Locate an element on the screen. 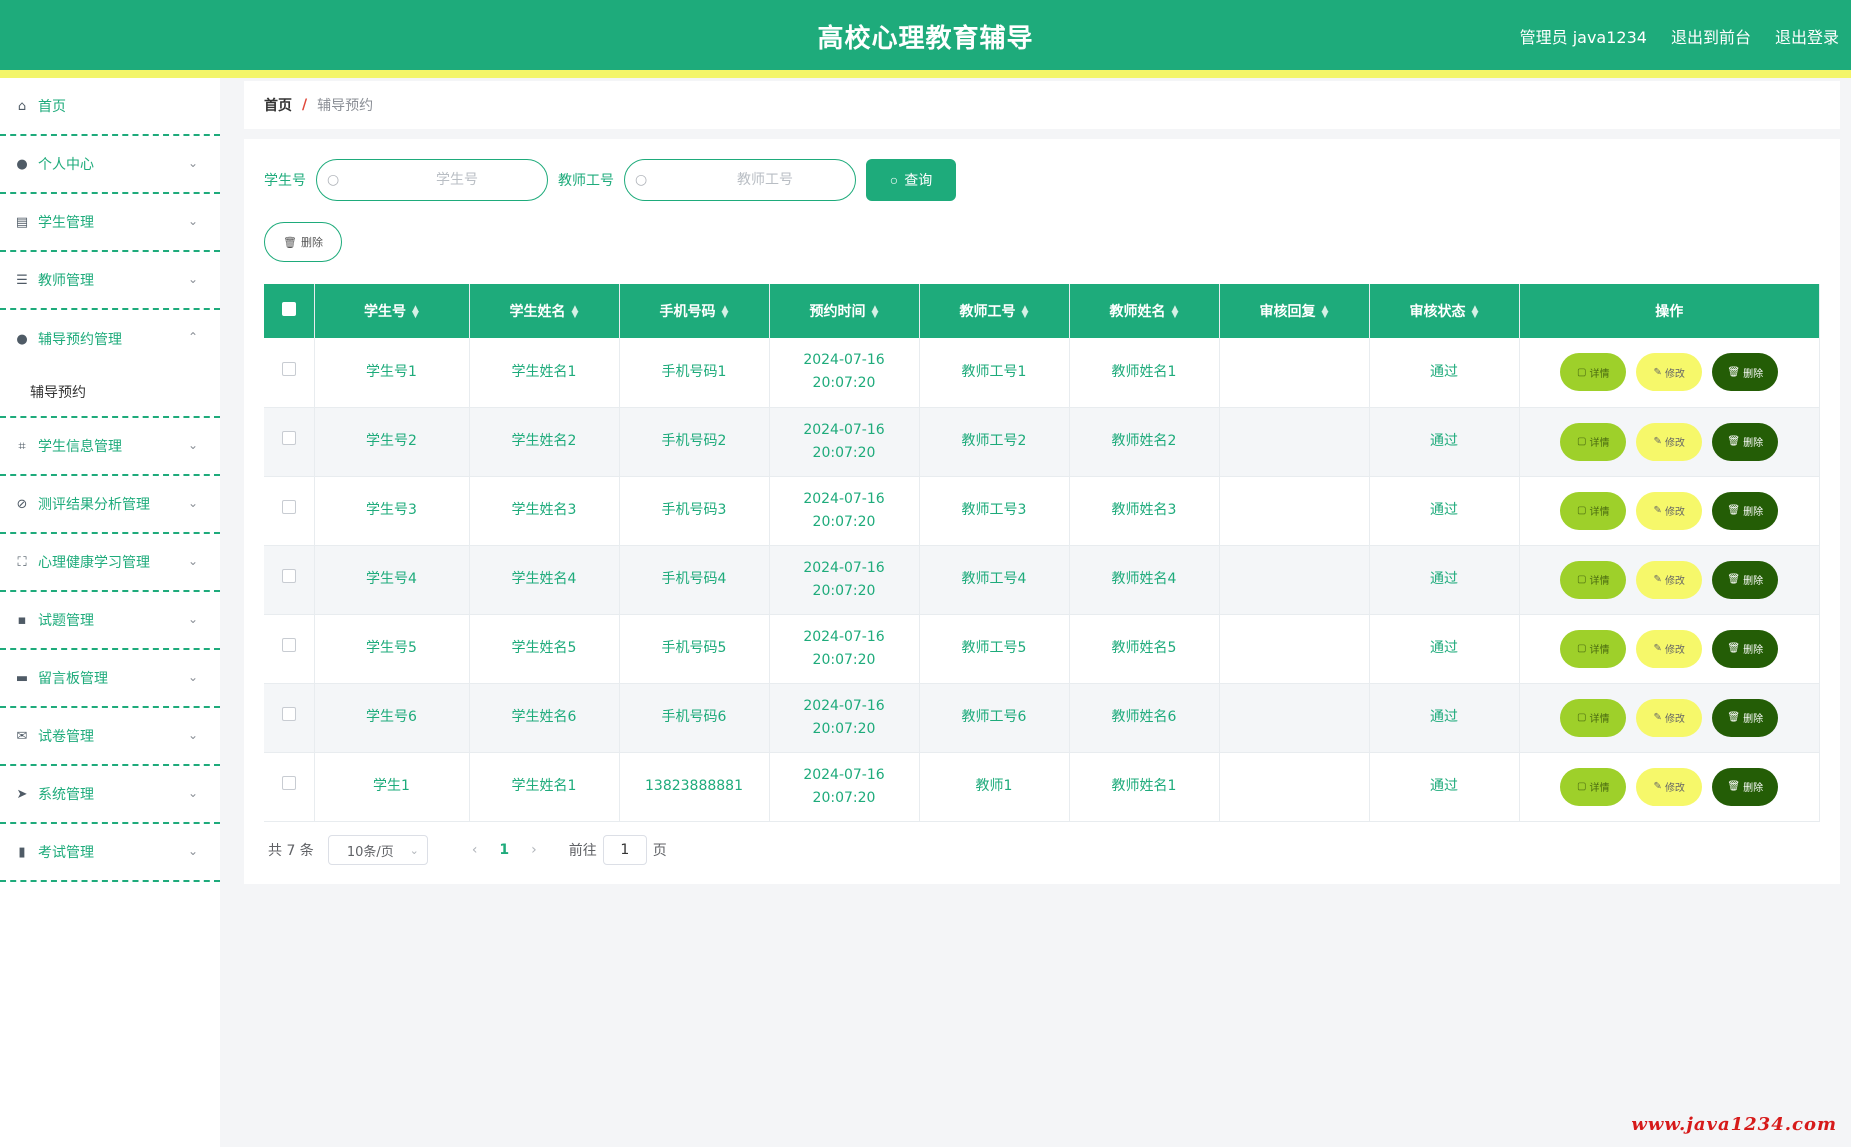 The height and width of the screenshot is (1147, 1851). teacher-no-input is located at coordinates (740, 180).